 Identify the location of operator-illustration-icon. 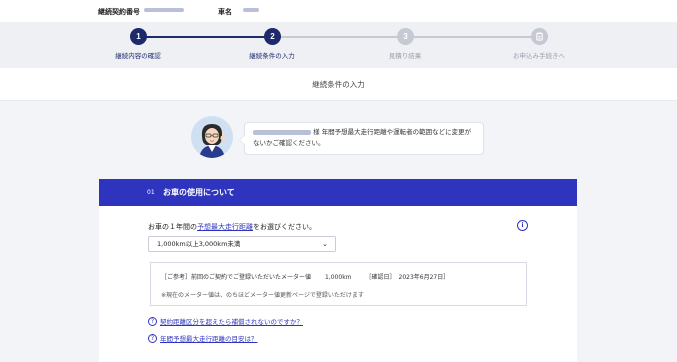
(212, 137).